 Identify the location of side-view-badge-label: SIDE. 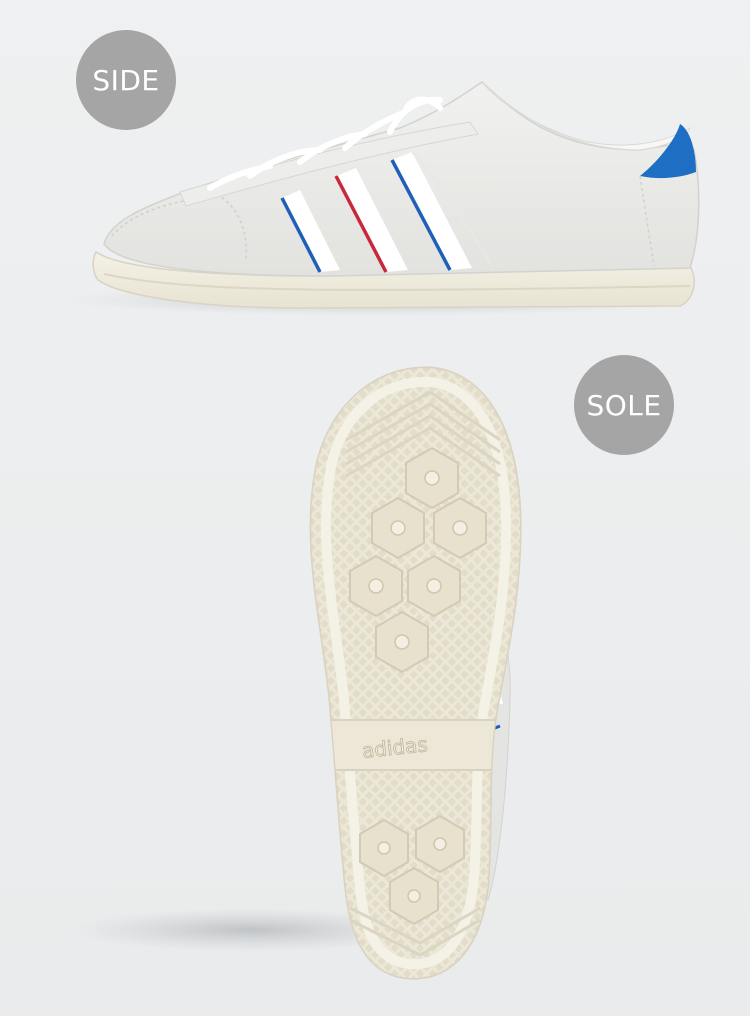
(126, 80).